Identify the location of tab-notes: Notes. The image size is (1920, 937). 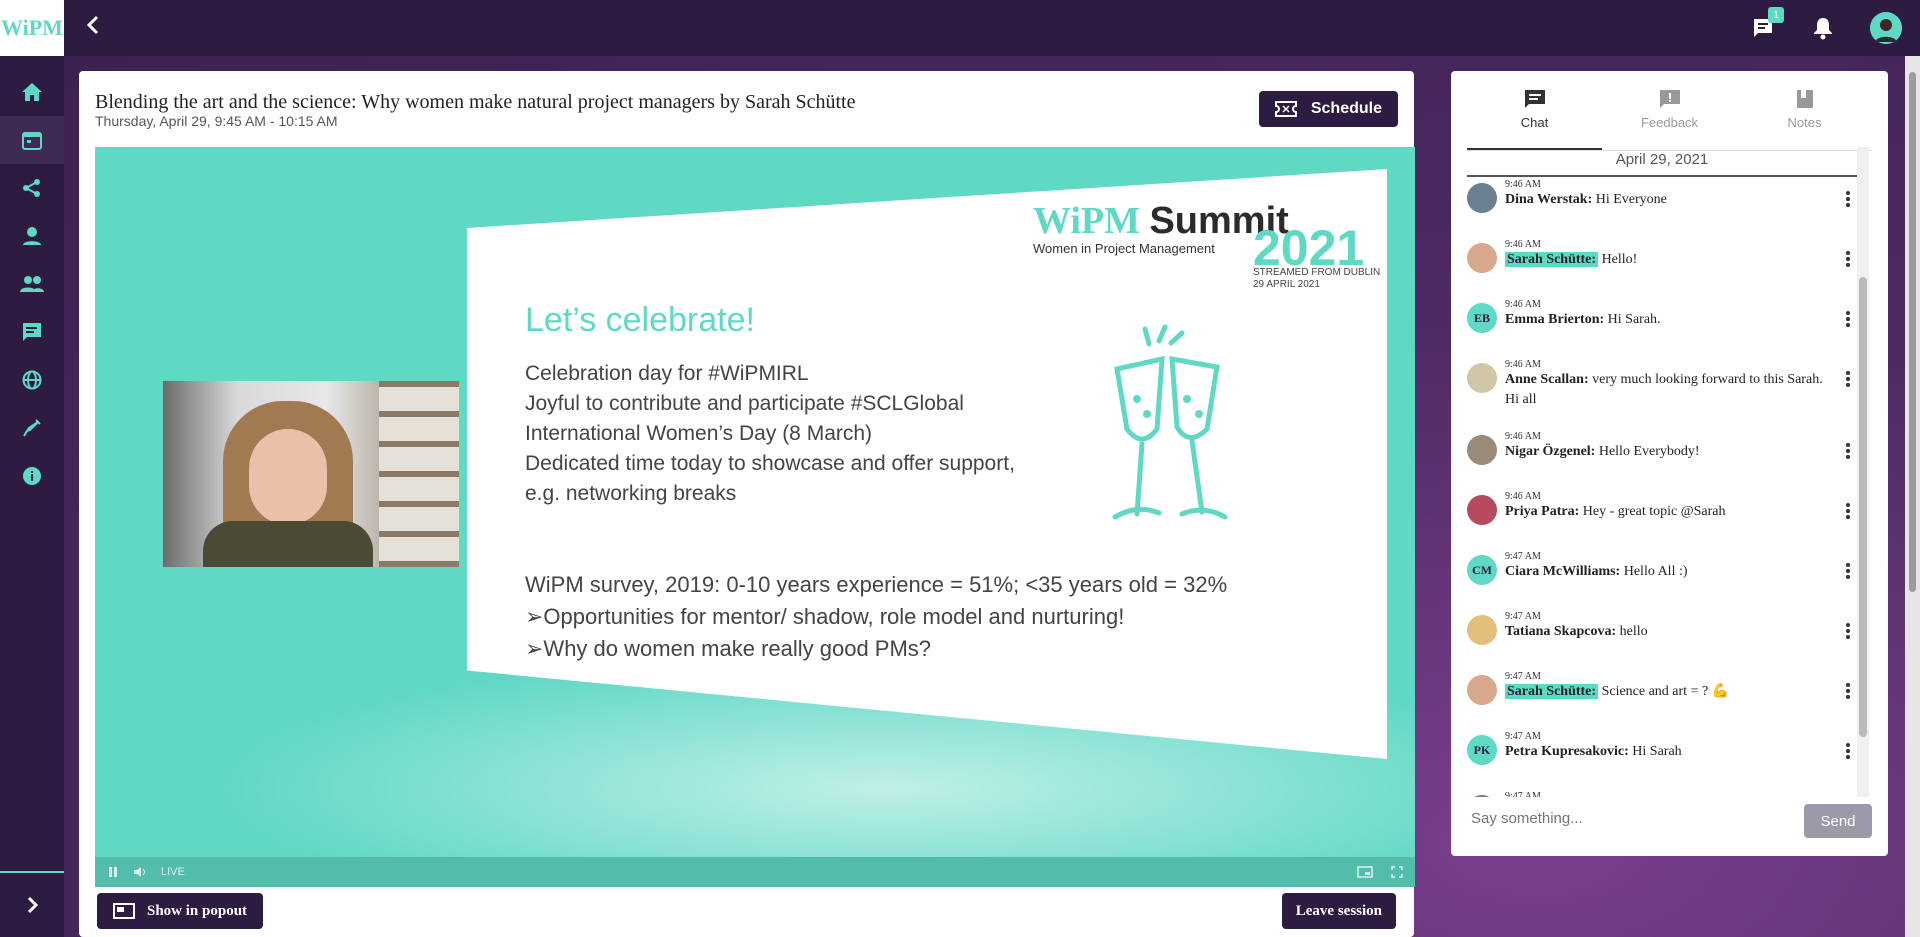
(1804, 119).